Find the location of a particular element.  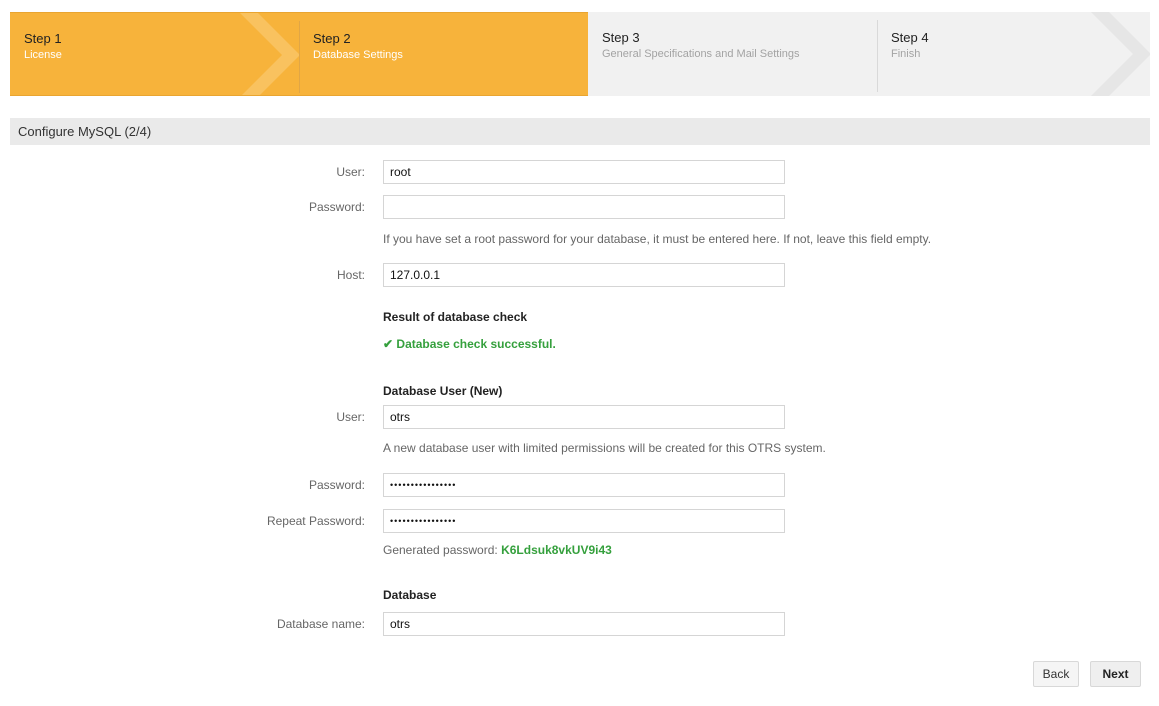

db-user-input: otrs is located at coordinates (584, 417).